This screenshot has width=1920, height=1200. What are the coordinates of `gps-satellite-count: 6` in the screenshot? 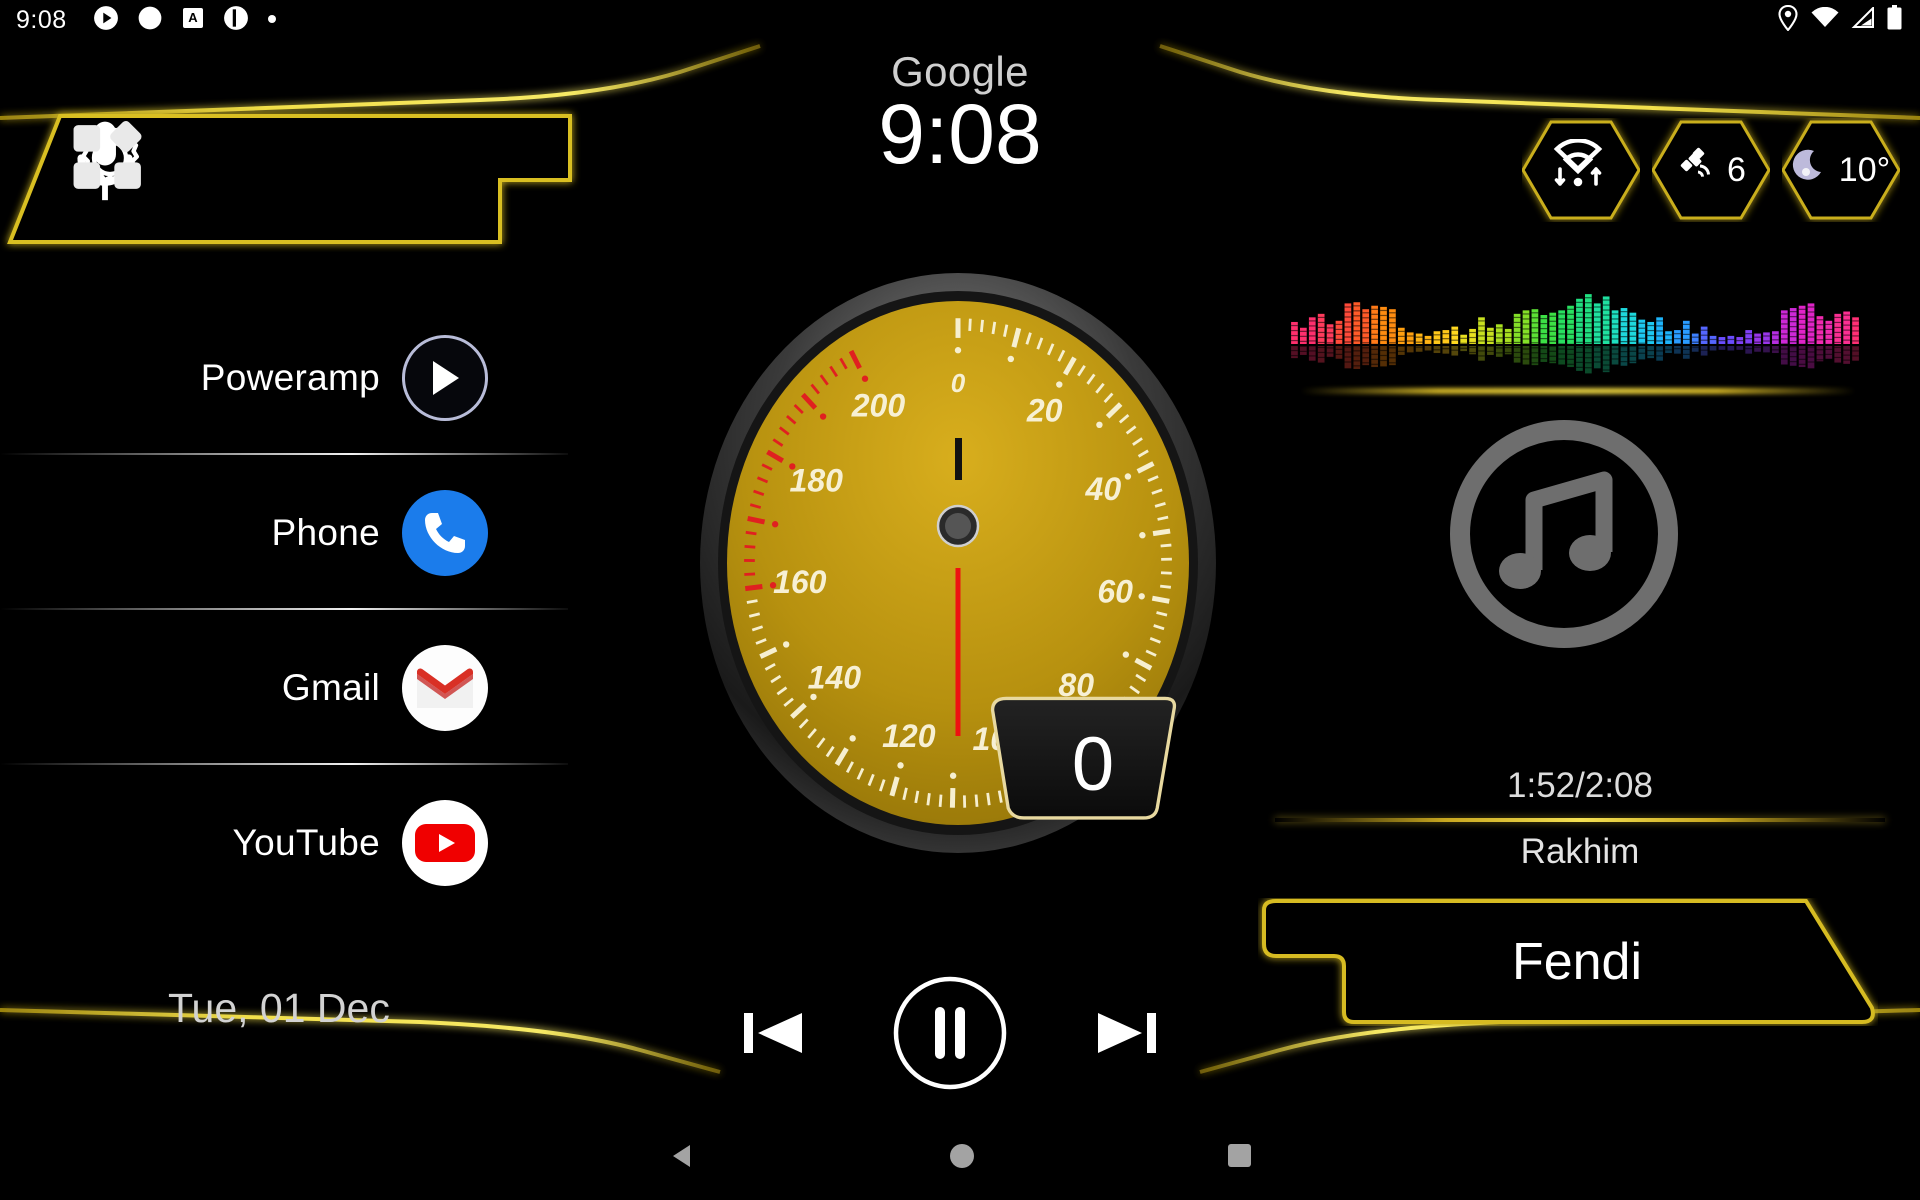 It's located at (1736, 169).